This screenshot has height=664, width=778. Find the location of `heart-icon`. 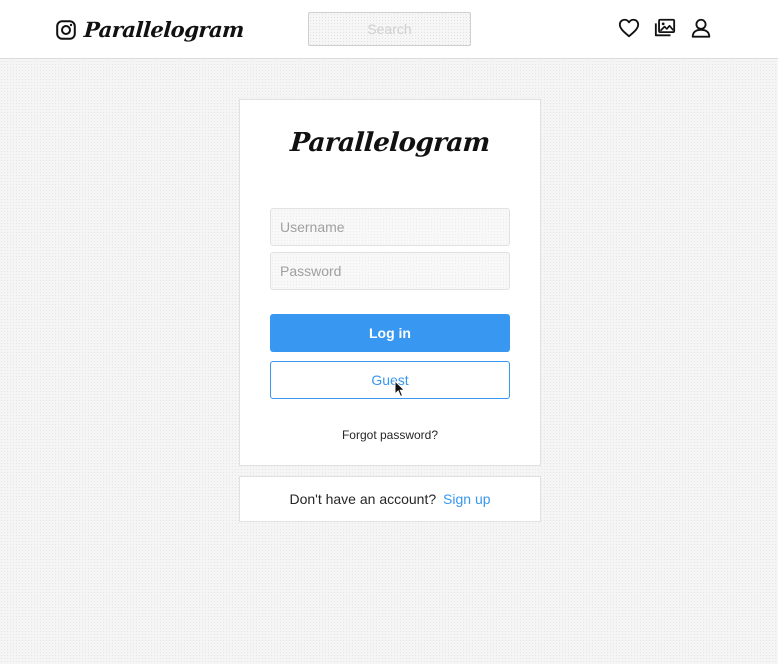

heart-icon is located at coordinates (629, 28).